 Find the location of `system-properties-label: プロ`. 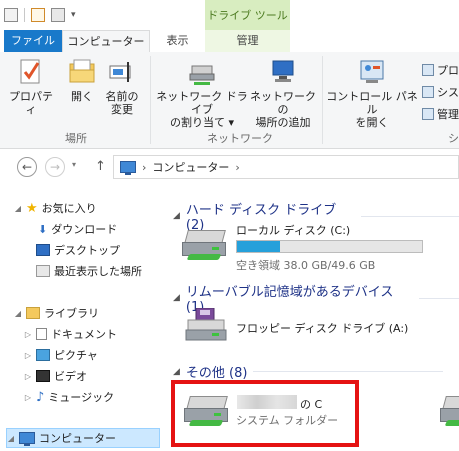

system-properties-label: プロ is located at coordinates (448, 70).